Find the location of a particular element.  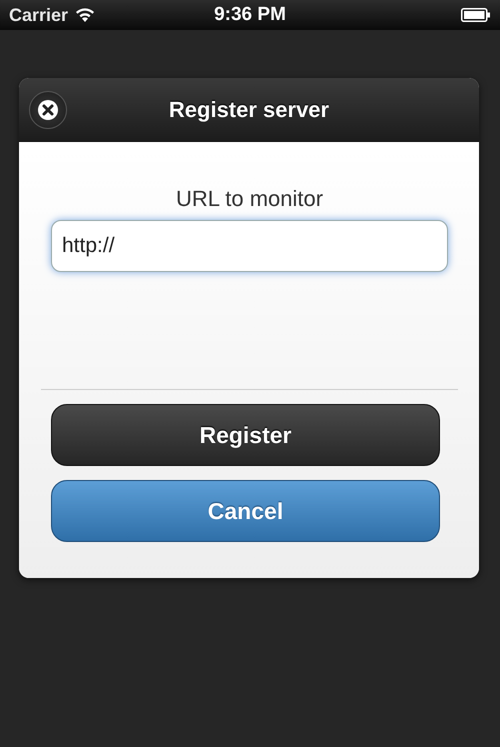

close-icon is located at coordinates (48, 110).